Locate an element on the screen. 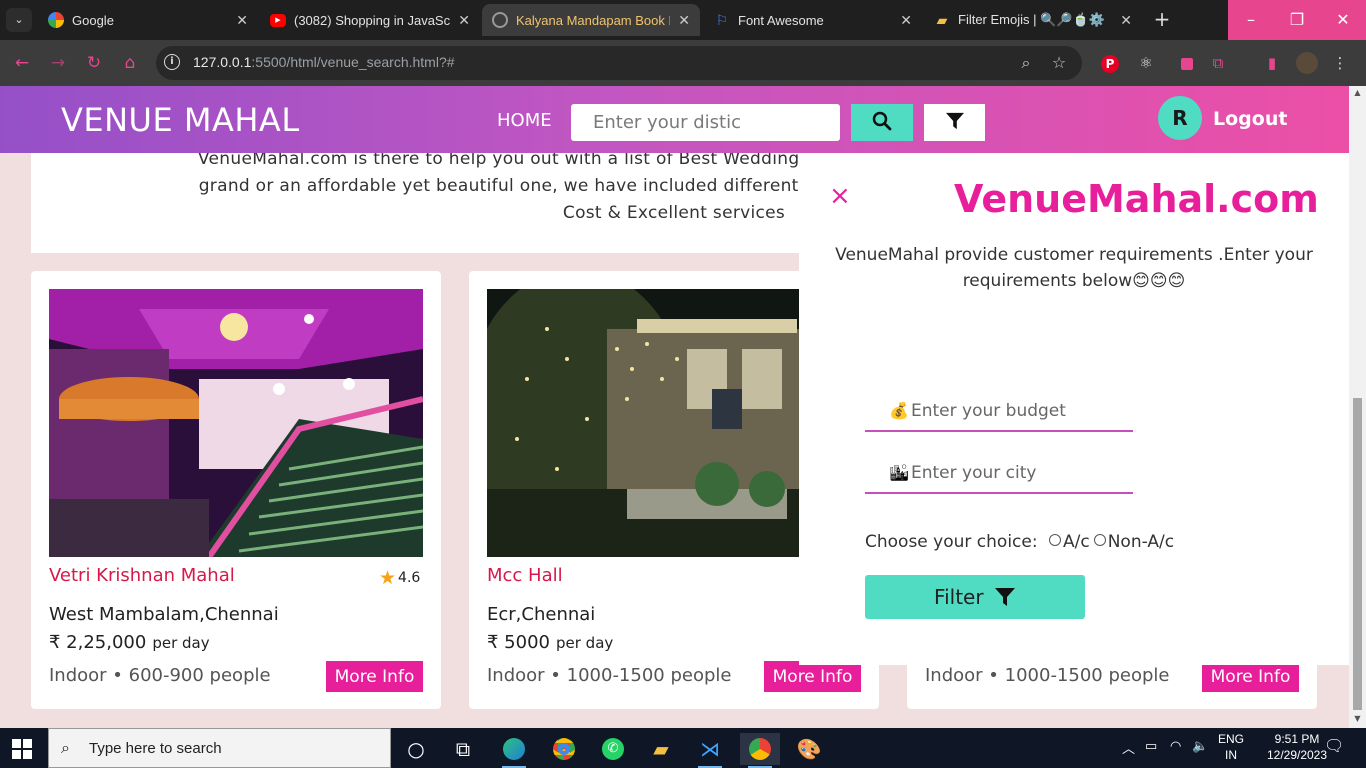  chrome-profile-icon is located at coordinates (760, 750).